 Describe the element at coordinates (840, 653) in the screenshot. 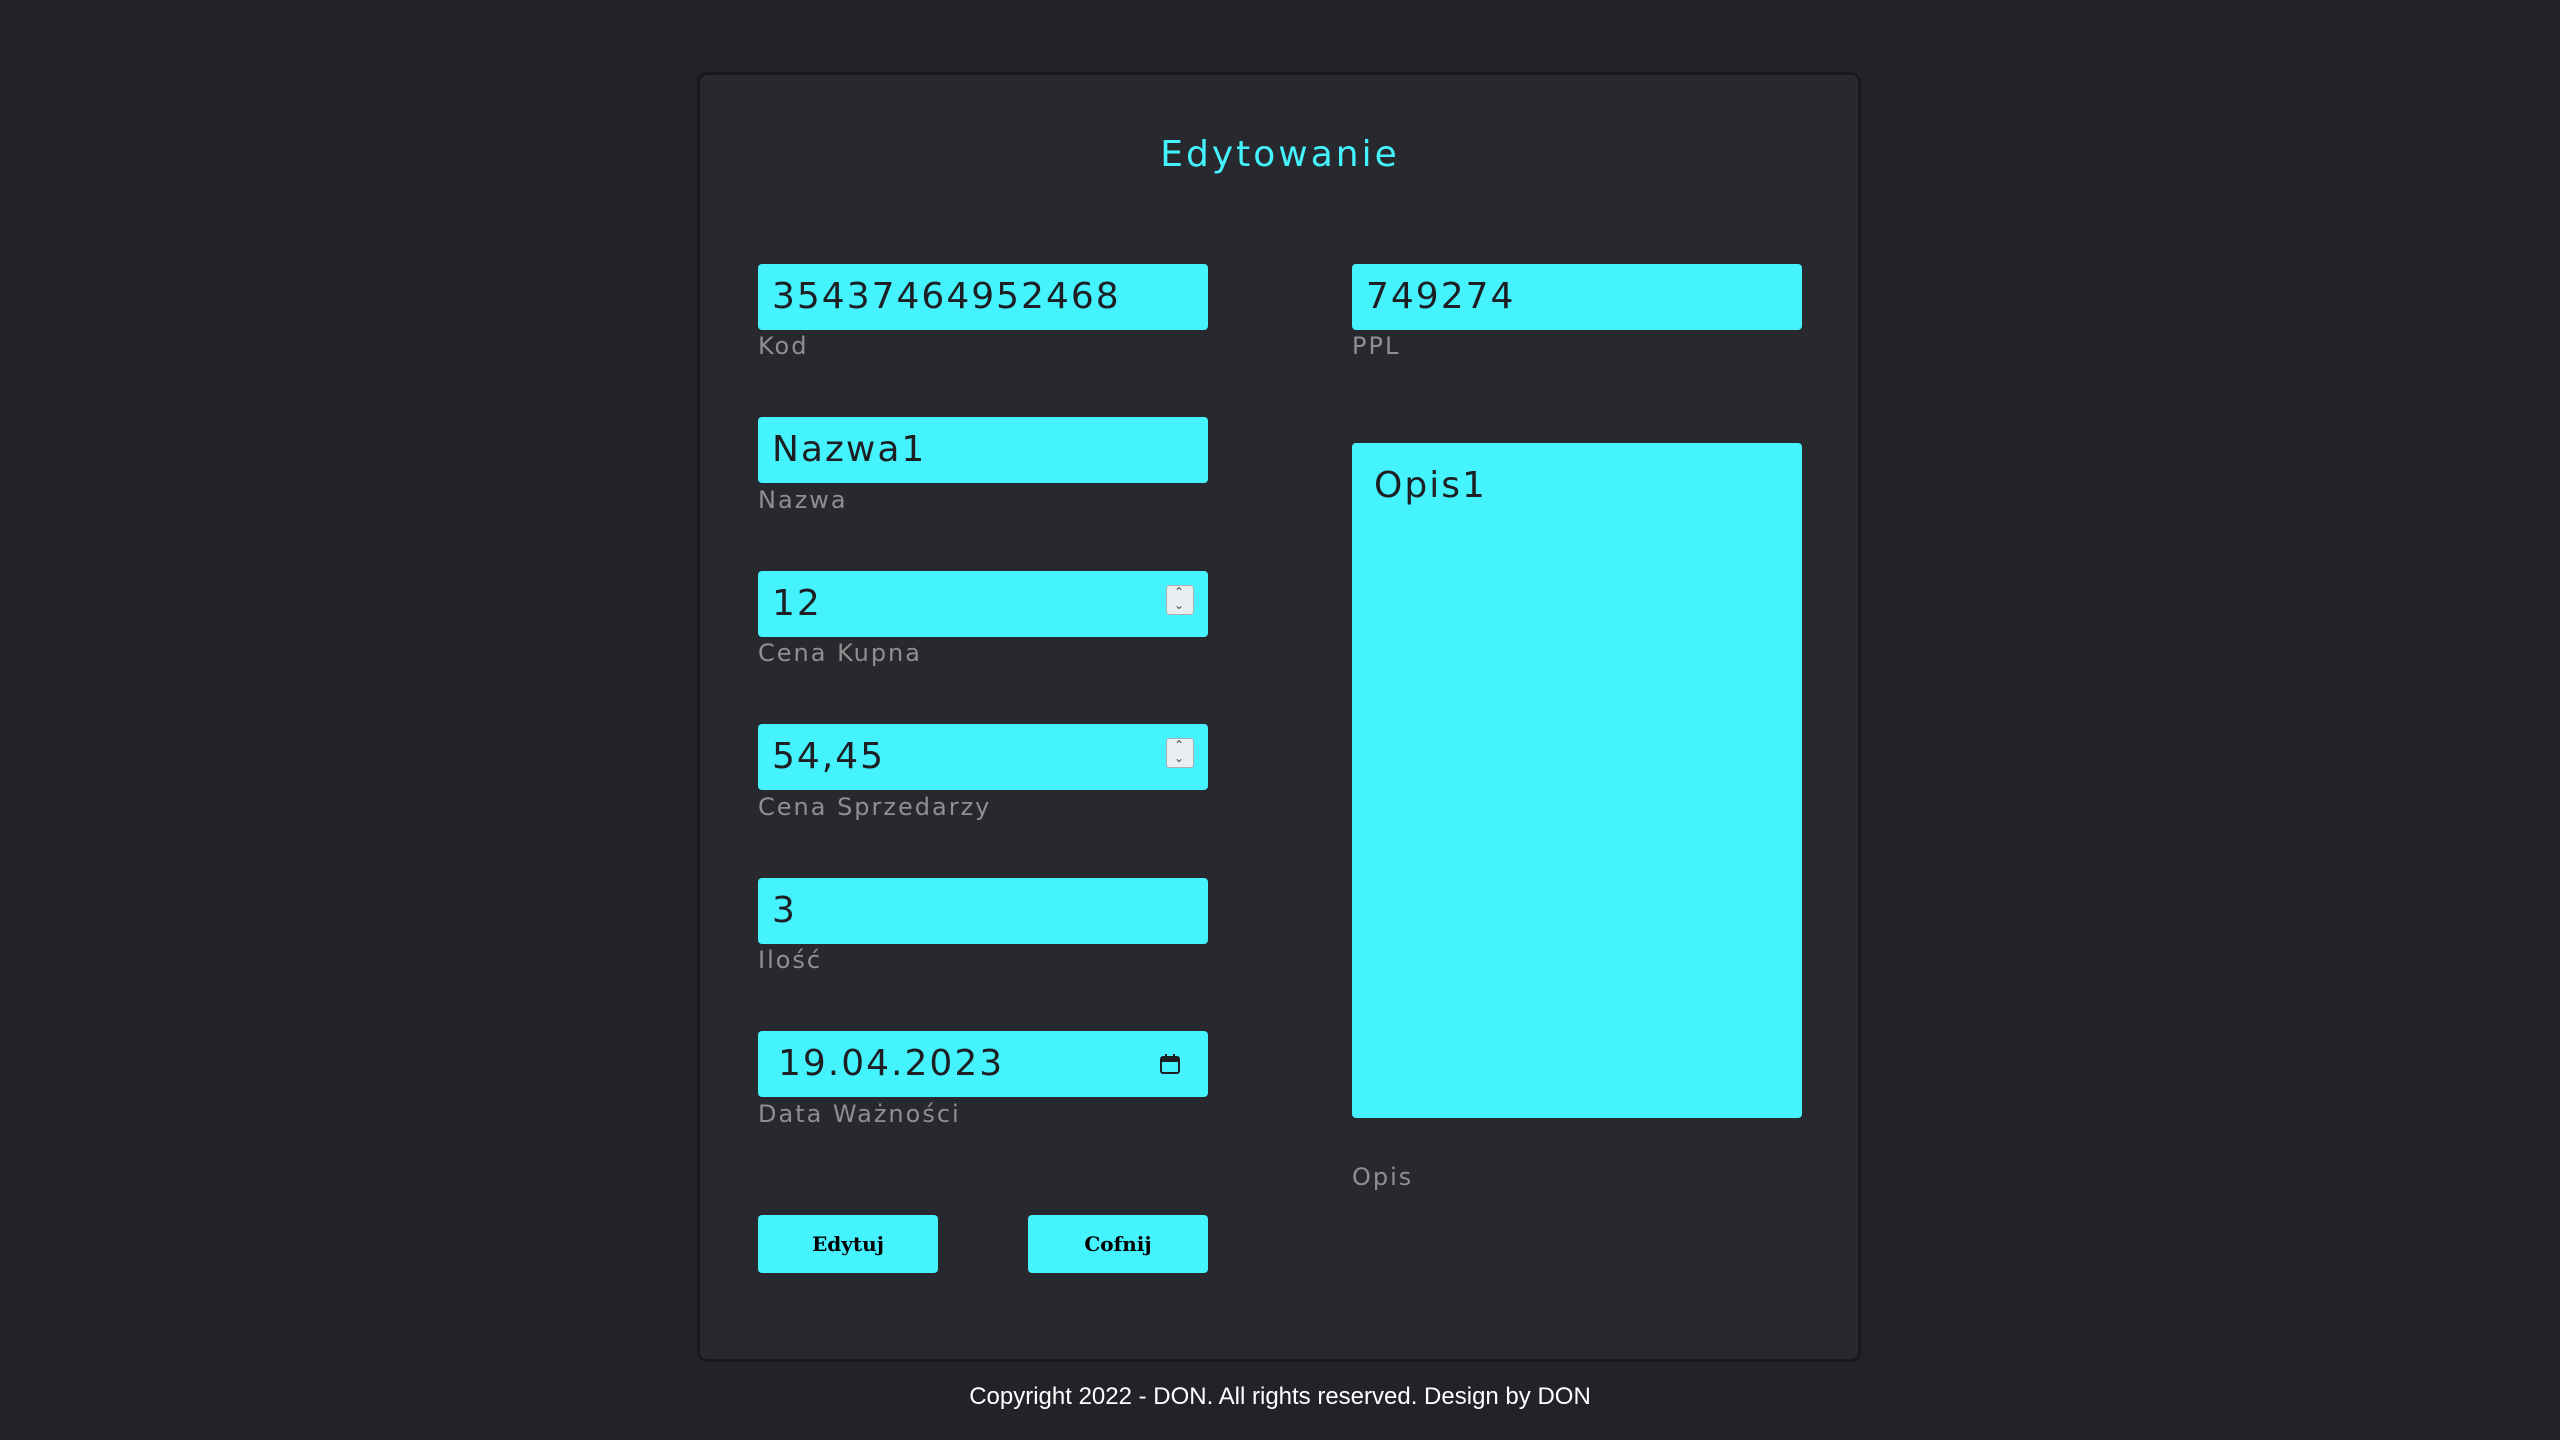

I see `cena-kupna-label: Cena Kupna` at that location.